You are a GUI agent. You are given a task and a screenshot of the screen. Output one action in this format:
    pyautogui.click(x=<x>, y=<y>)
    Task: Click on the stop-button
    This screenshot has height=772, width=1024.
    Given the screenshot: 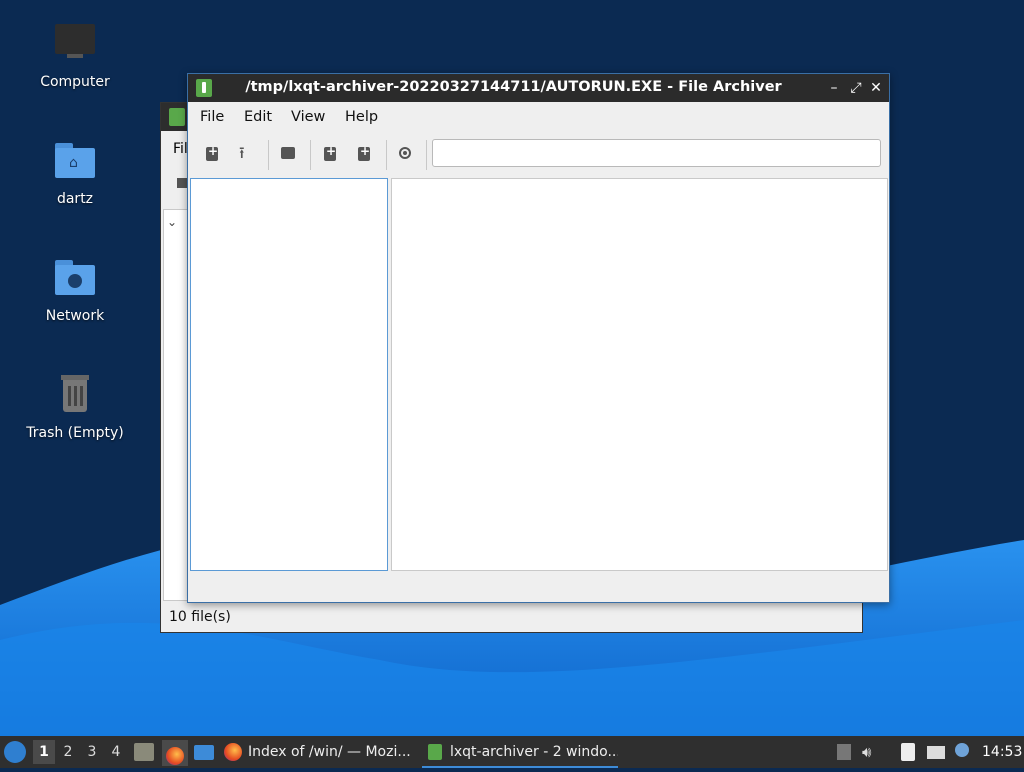 What is the action you would take?
    pyautogui.click(x=406, y=154)
    